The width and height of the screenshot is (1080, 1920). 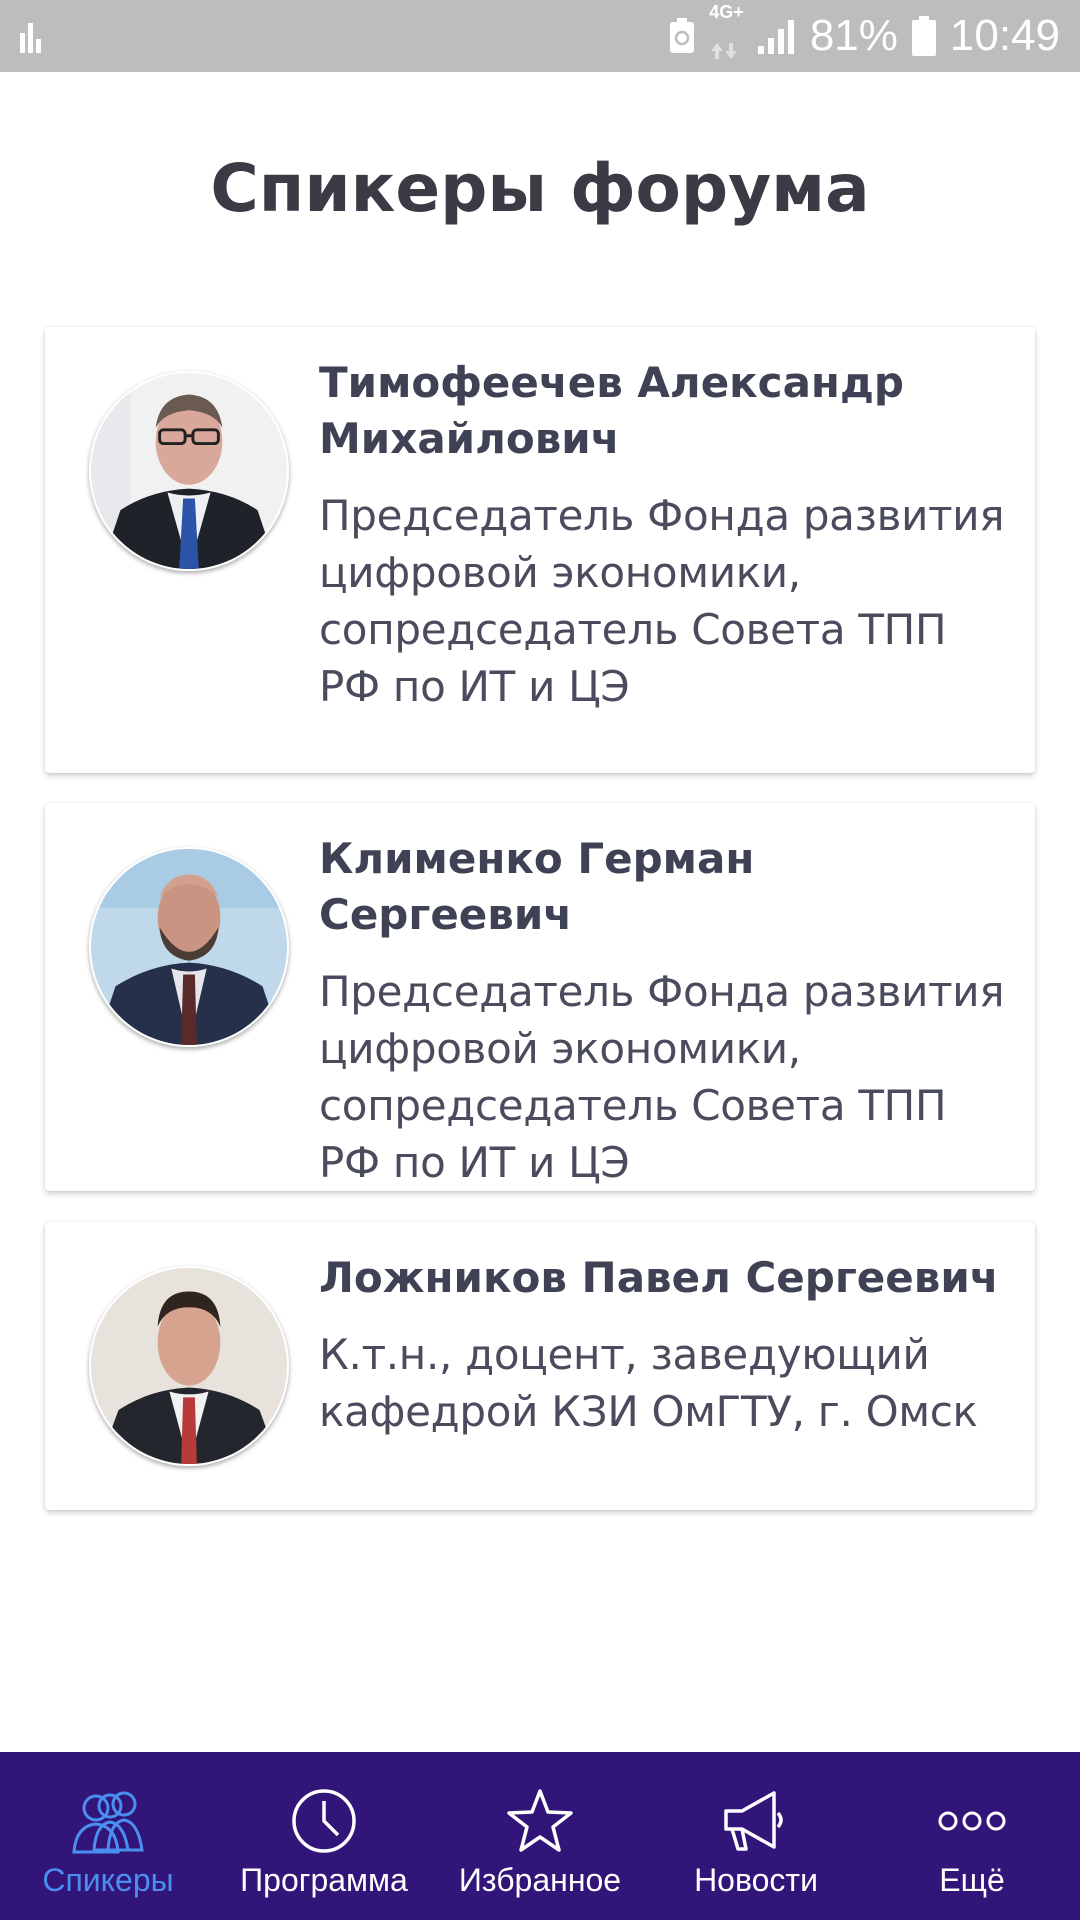 I want to click on speaker-name: Клименко Герман Сергеевич, so click(x=537, y=886).